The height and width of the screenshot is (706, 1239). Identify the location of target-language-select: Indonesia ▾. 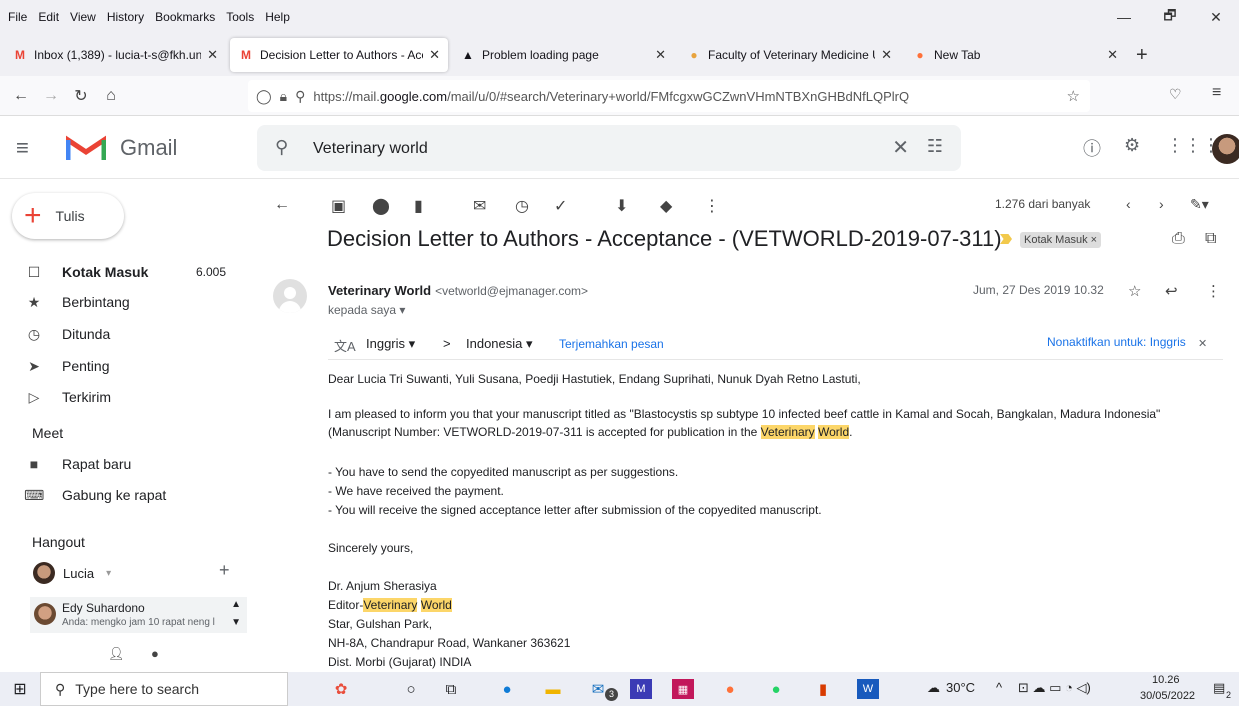
(499, 344).